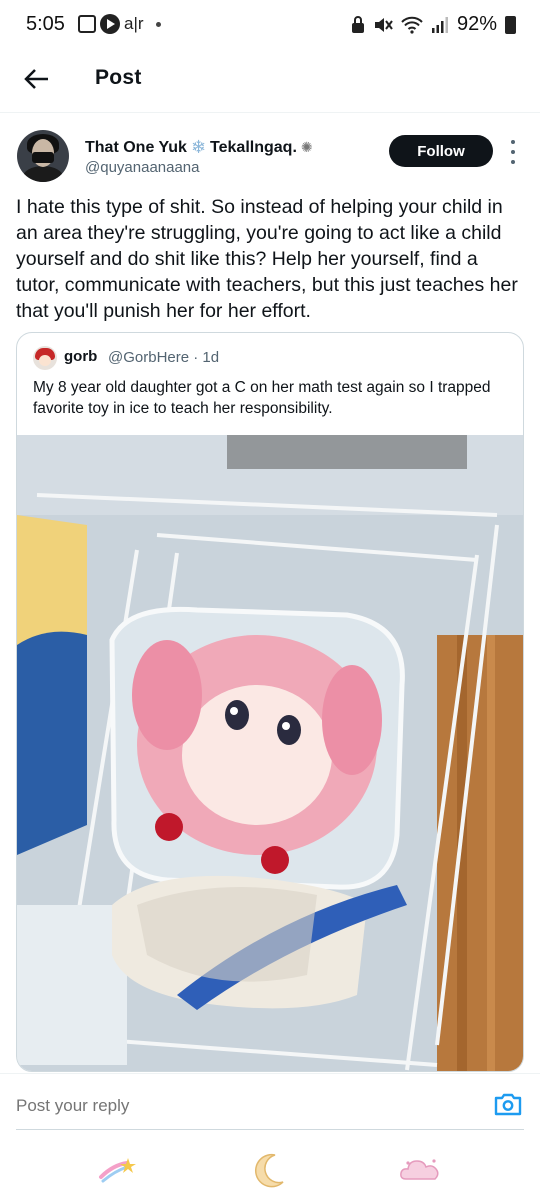 The image size is (540, 1200). Describe the element at coordinates (45, 358) in the screenshot. I see `quote-avatar` at that location.